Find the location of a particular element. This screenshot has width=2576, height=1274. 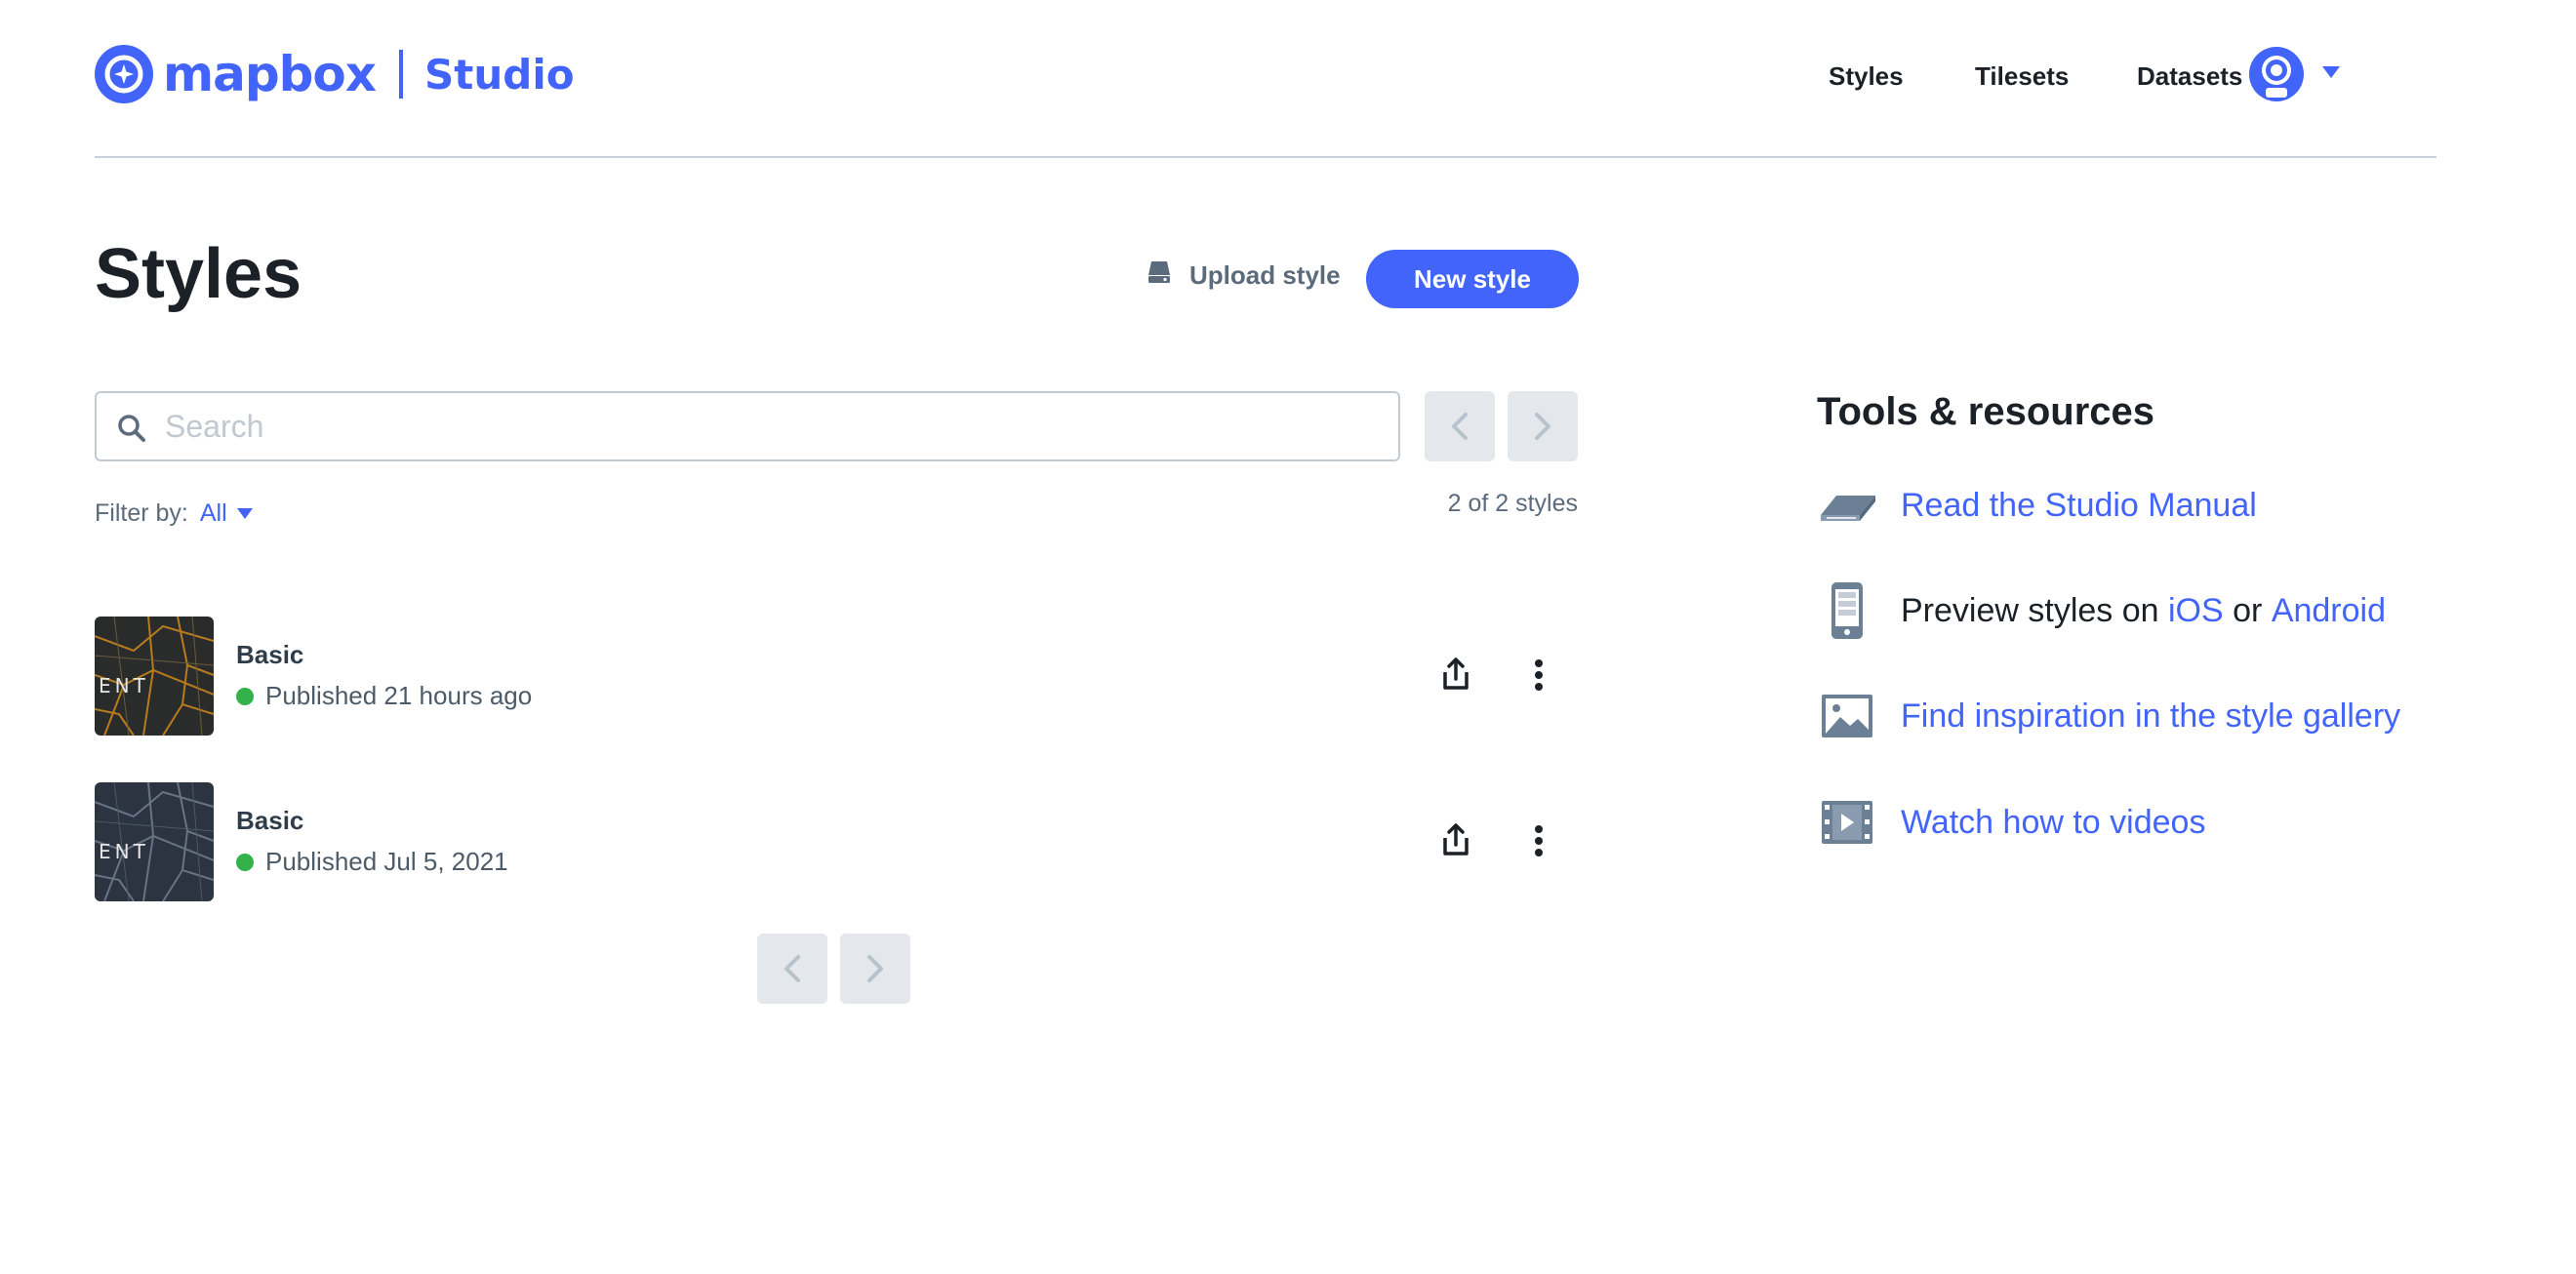

studio-manual-link: Read the Studio Manual is located at coordinates (2079, 506).